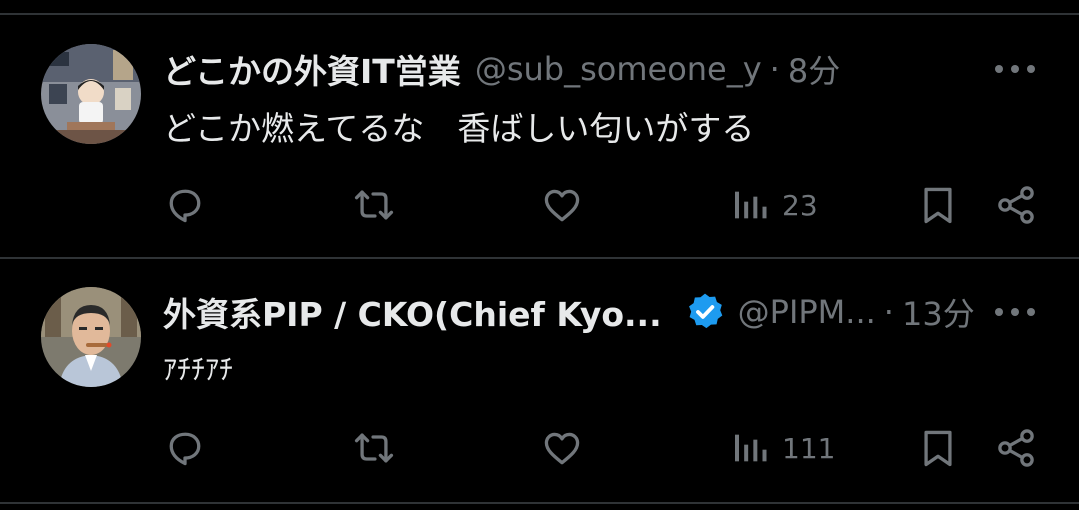 This screenshot has height=510, width=1079. I want to click on verified-icon, so click(705, 311).